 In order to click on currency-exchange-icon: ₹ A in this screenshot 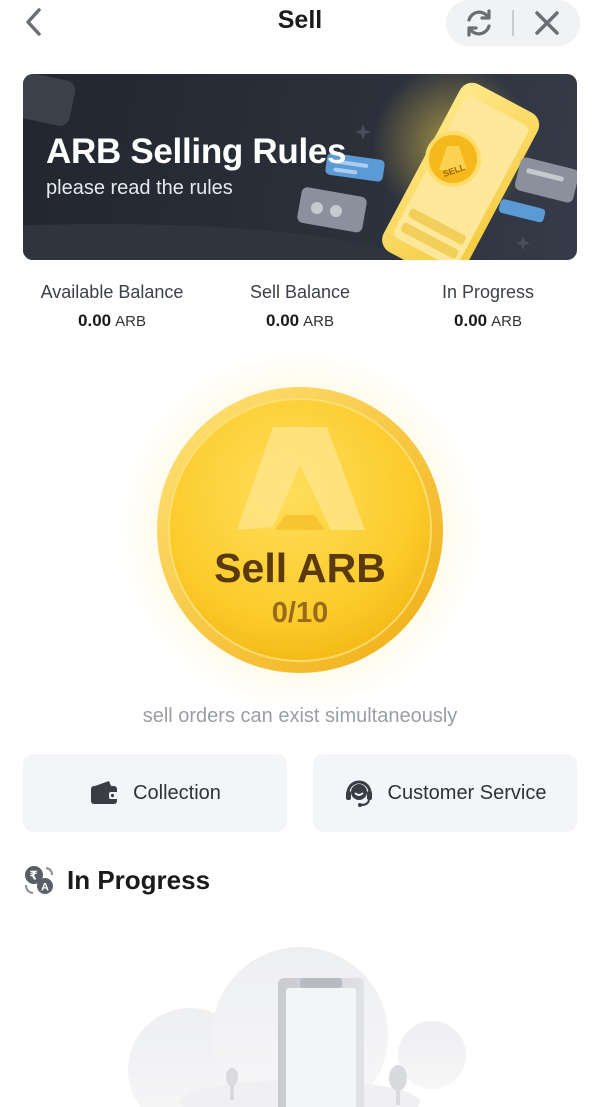, I will do `click(39, 880)`.